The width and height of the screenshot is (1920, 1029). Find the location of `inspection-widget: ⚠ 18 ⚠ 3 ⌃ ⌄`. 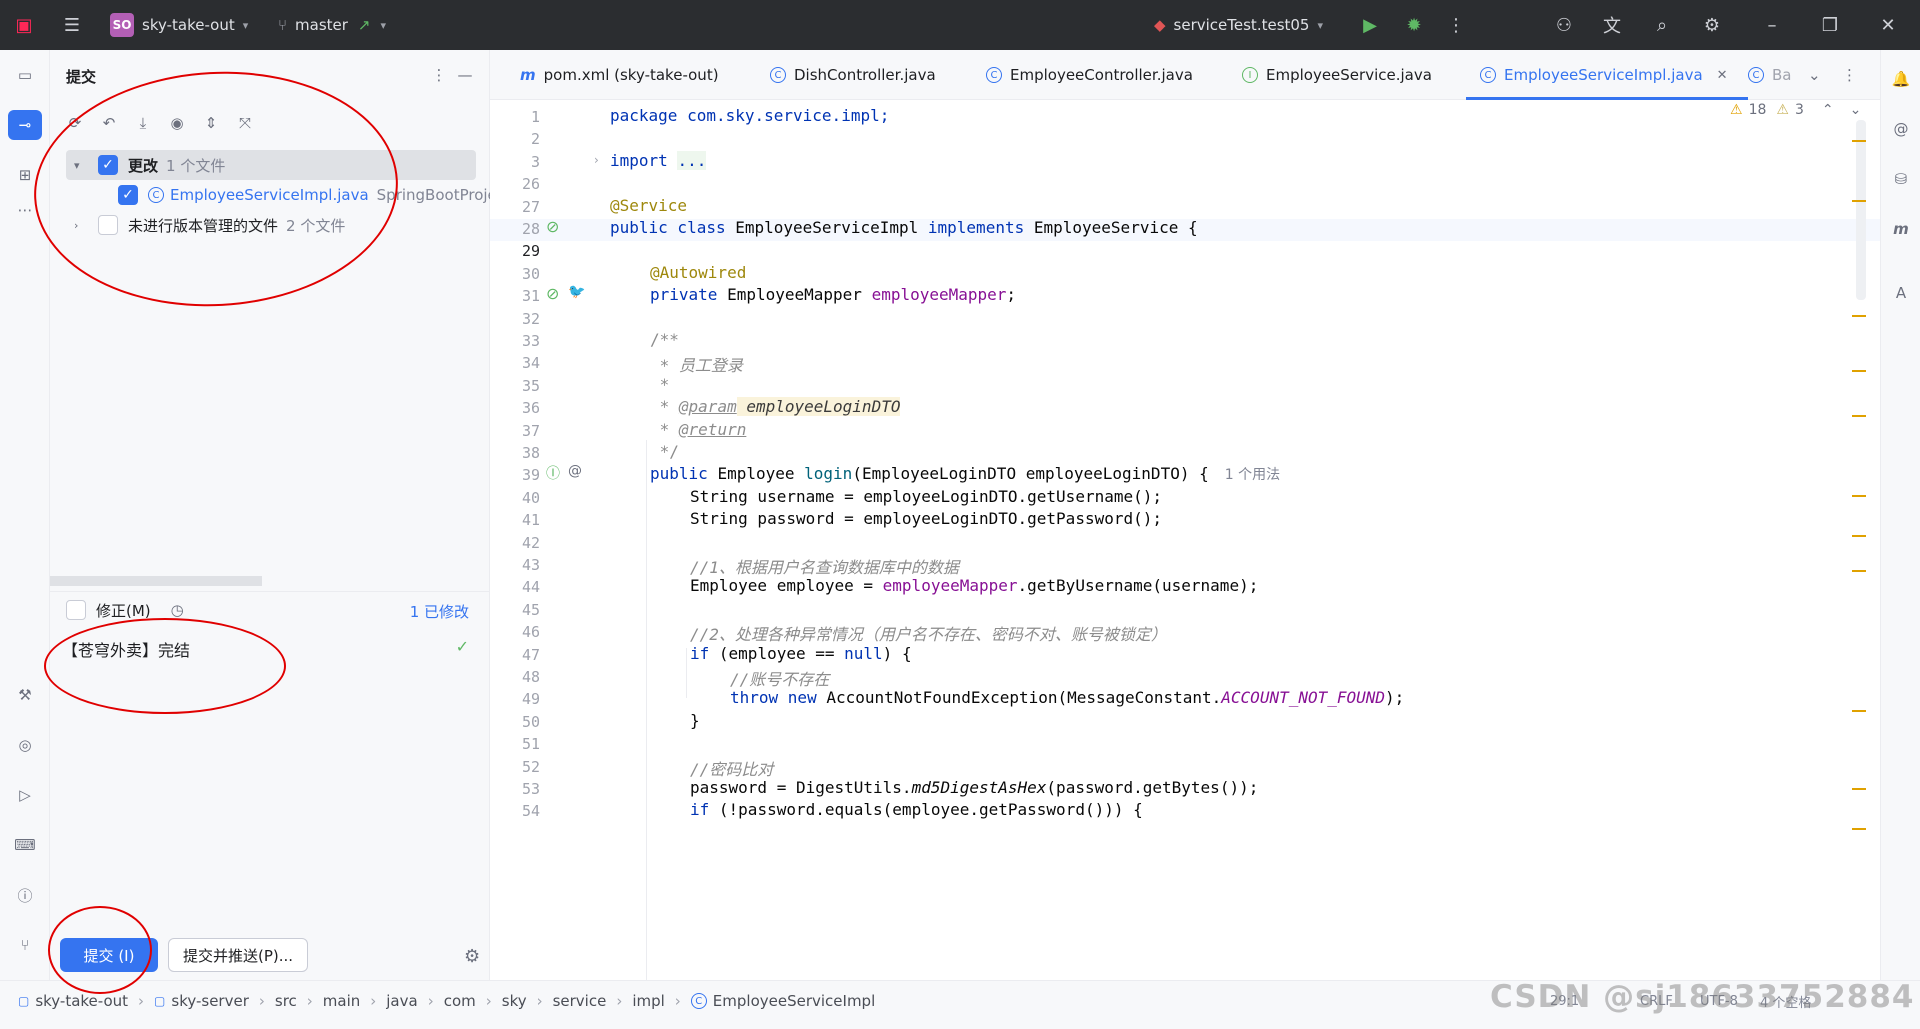

inspection-widget: ⚠ 18 ⚠ 3 ⌃ ⌄ is located at coordinates (1795, 115).